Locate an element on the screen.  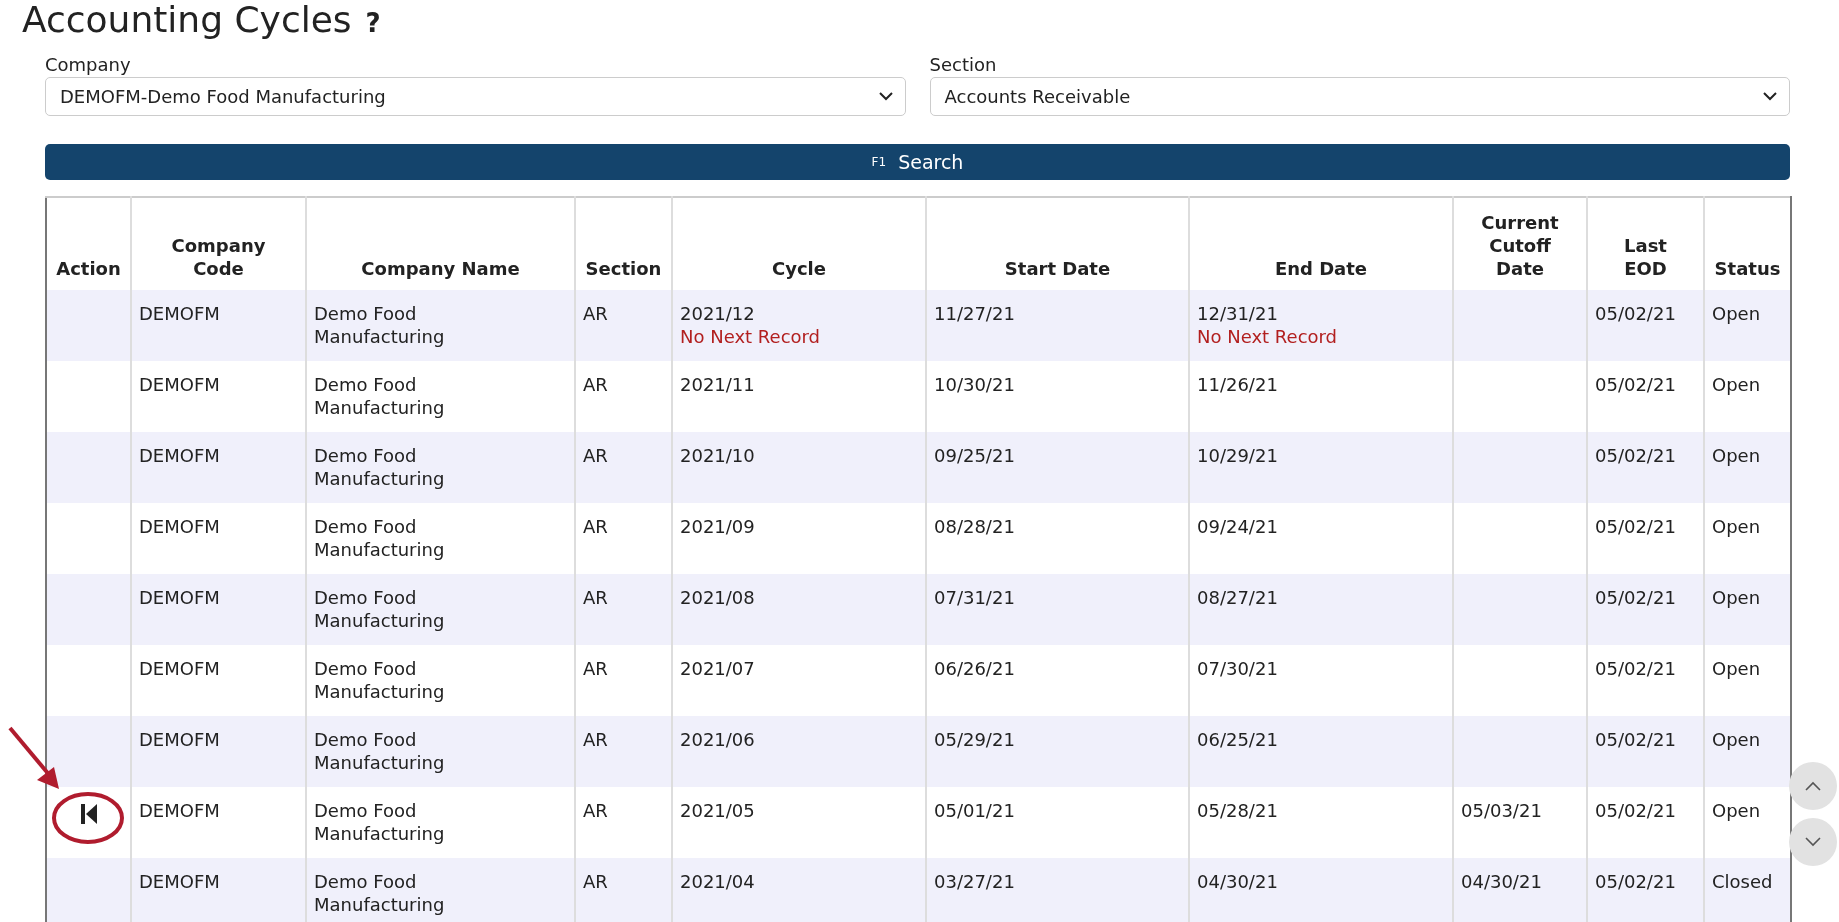
table-cell: 09/24/21 is located at coordinates (1237, 526).